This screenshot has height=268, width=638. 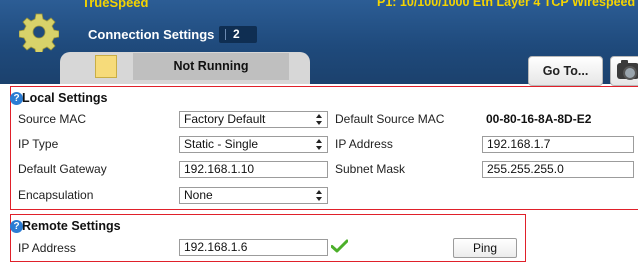 I want to click on ip-type-select-value: Static - Single, so click(x=221, y=144).